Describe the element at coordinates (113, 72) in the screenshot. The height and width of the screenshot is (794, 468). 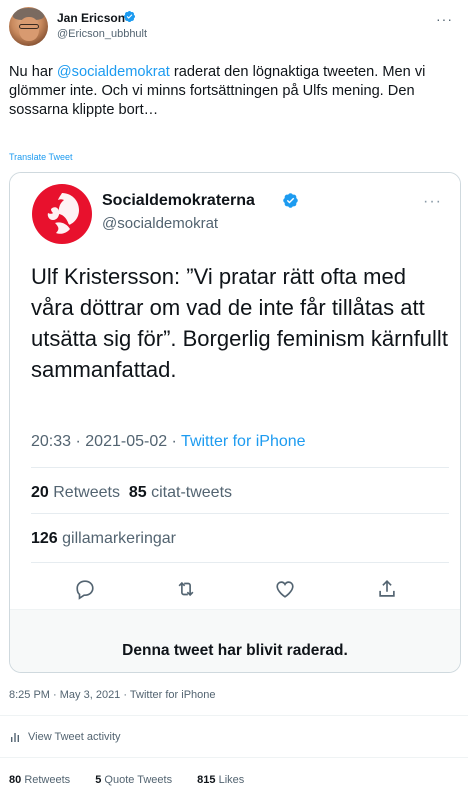
I see `mention-link: @socialdemokrat` at that location.